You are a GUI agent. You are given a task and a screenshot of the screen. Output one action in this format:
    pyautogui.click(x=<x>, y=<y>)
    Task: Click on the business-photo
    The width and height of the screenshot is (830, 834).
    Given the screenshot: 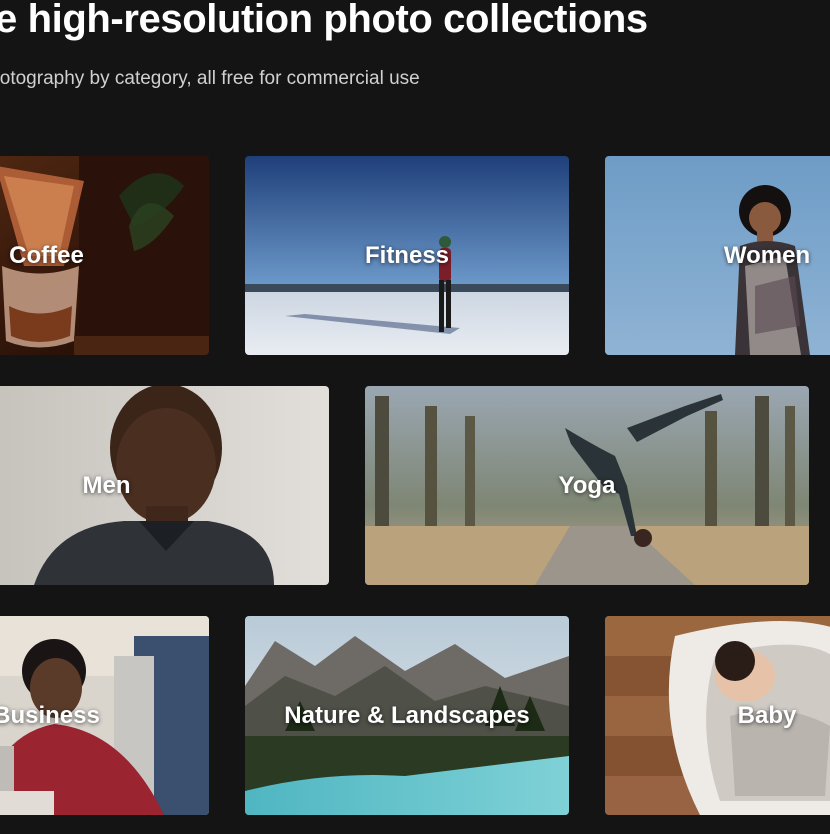 What is the action you would take?
    pyautogui.click(x=104, y=715)
    